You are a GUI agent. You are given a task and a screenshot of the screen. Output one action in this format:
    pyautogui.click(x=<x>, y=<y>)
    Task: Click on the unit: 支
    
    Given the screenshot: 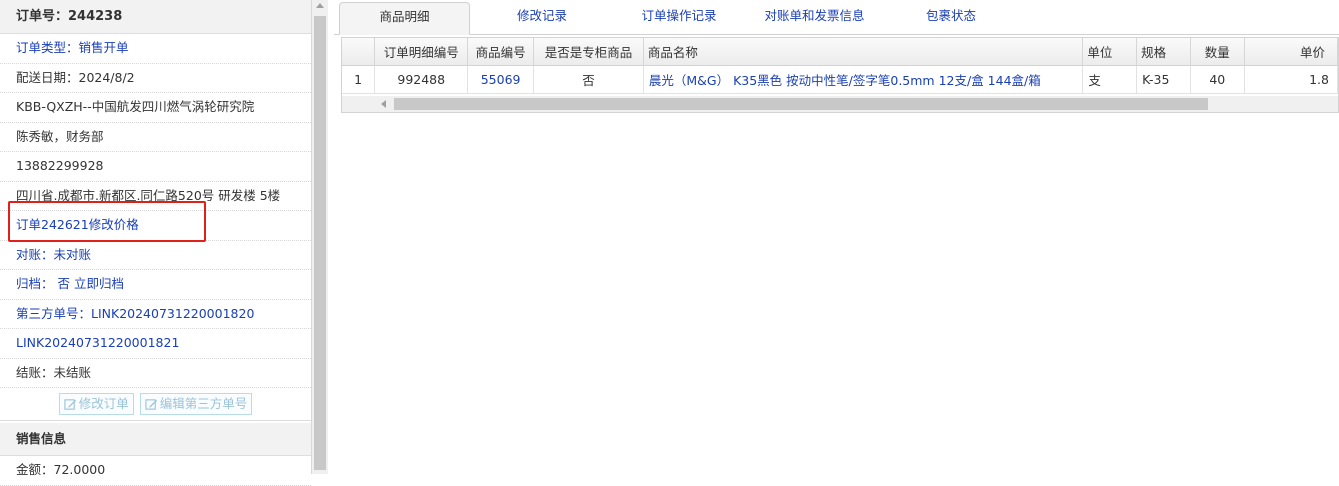 What is the action you would take?
    pyautogui.click(x=1110, y=79)
    